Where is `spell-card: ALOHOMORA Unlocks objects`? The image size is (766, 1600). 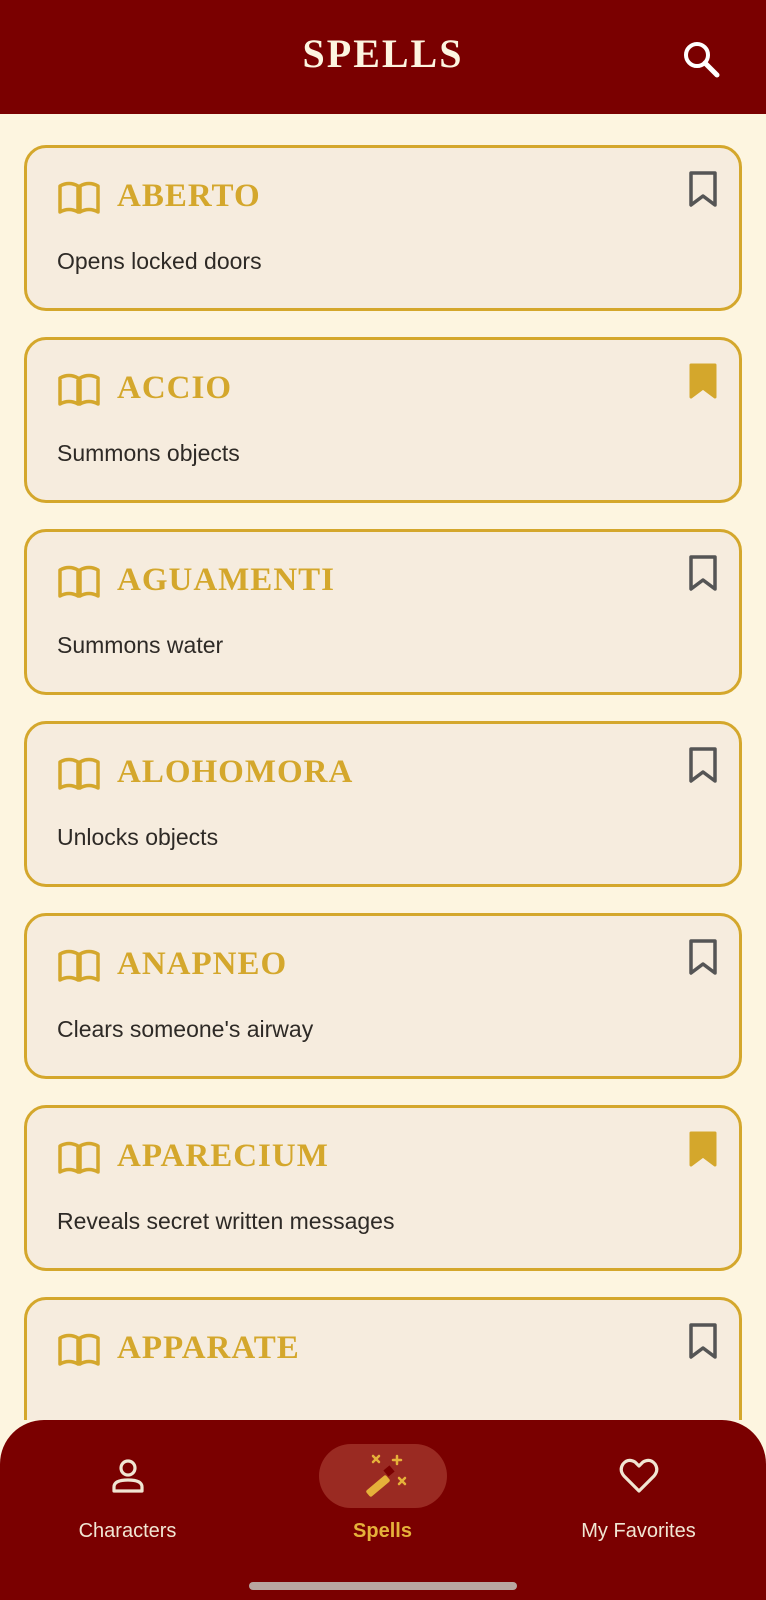
spell-card: ALOHOMORA Unlocks objects is located at coordinates (383, 804).